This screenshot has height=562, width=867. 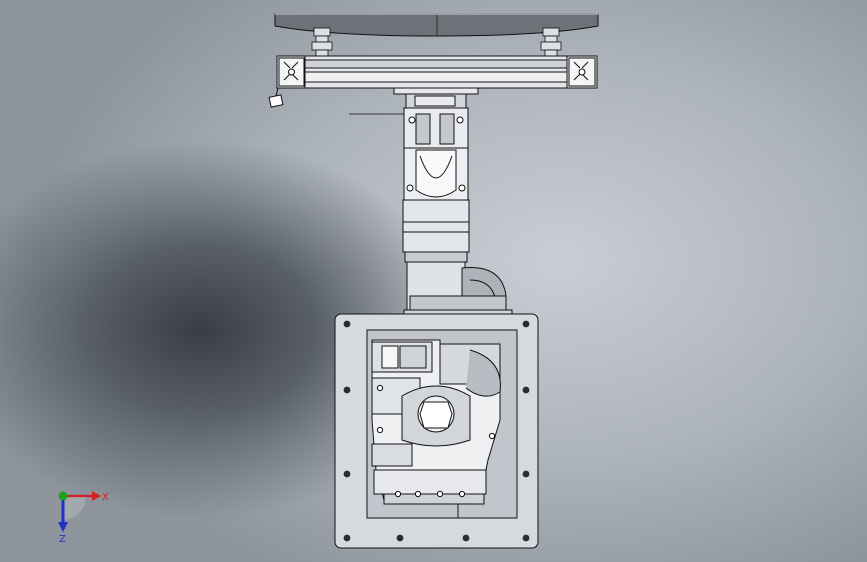 What do you see at coordinates (437, 72) in the screenshot?
I see `aluminum-extrusion-beam` at bounding box center [437, 72].